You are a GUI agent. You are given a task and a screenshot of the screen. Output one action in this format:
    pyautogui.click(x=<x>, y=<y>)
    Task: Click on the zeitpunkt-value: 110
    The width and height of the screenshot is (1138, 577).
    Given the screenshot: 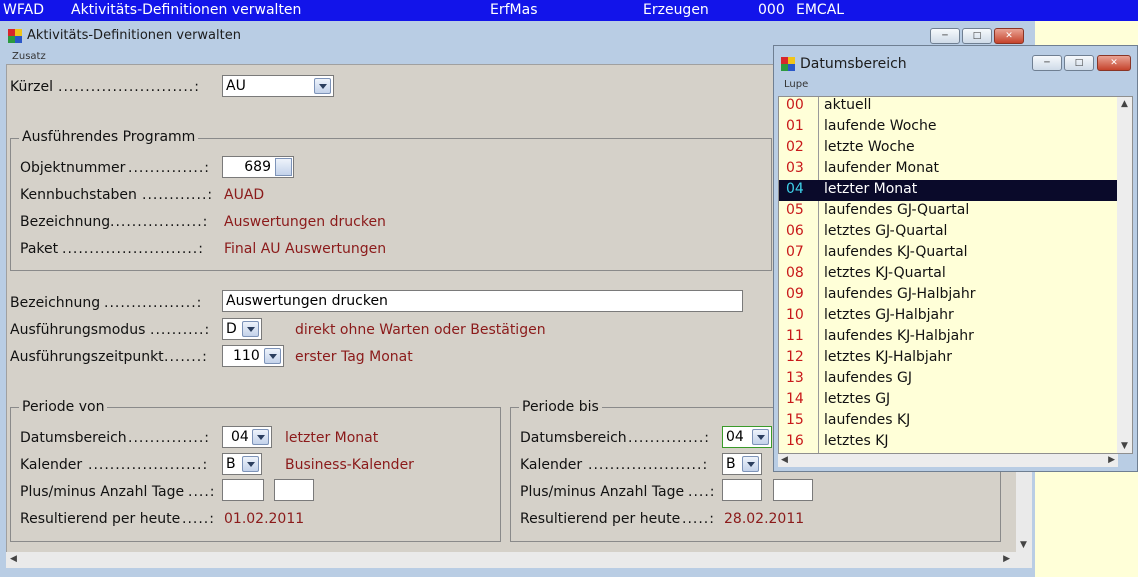 What is the action you would take?
    pyautogui.click(x=246, y=356)
    